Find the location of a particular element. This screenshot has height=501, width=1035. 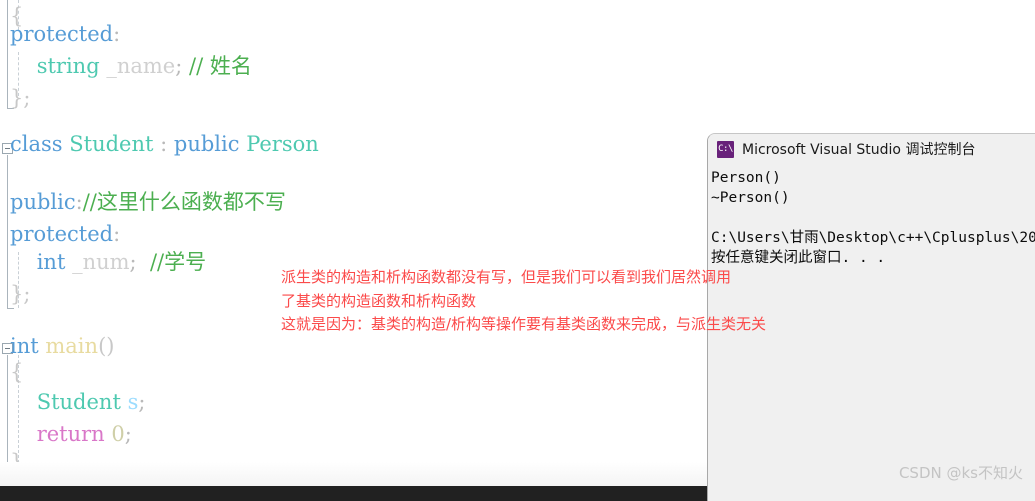

console-output-line: 按任意键关闭此窗口. . . is located at coordinates (798, 258).